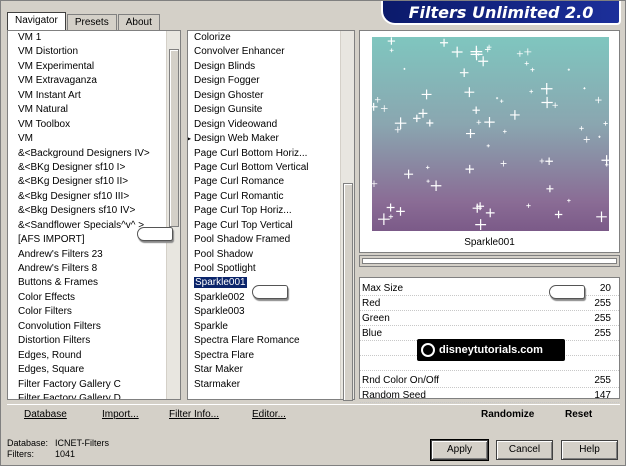 The height and width of the screenshot is (466, 626). Describe the element at coordinates (489, 261) in the screenshot. I see `preview-zoom-slider` at that location.